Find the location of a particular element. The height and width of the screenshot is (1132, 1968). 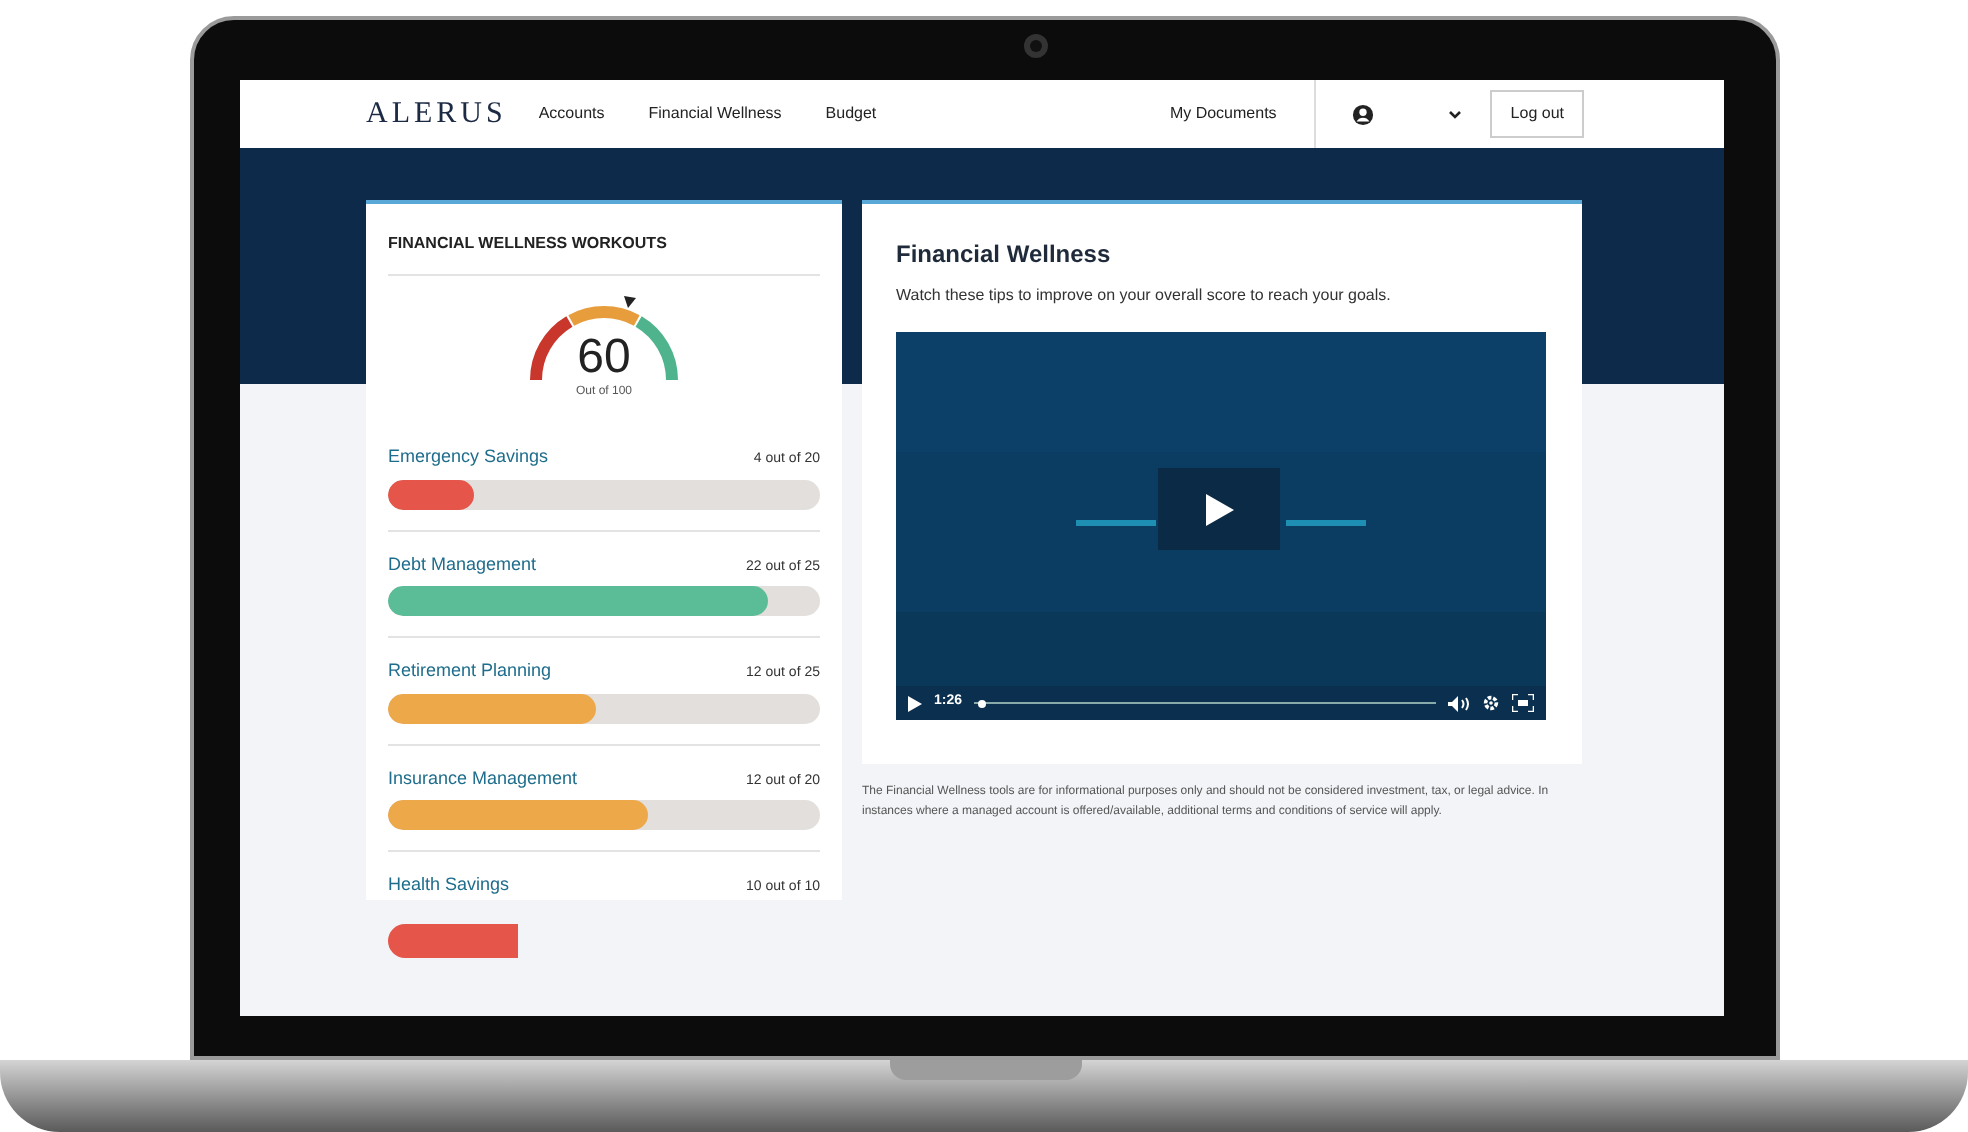

card-title: FINANCIAL WELLNESS WORKOUTS is located at coordinates (604, 254).